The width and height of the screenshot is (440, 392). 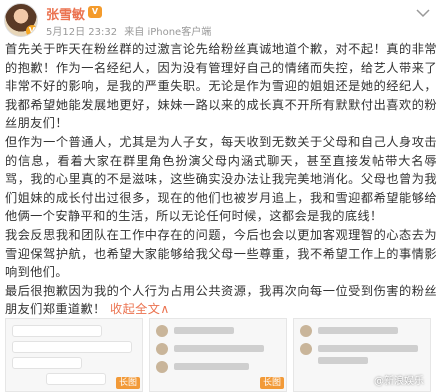 I want to click on post-source: 来自 iPhone客户端, so click(x=168, y=32).